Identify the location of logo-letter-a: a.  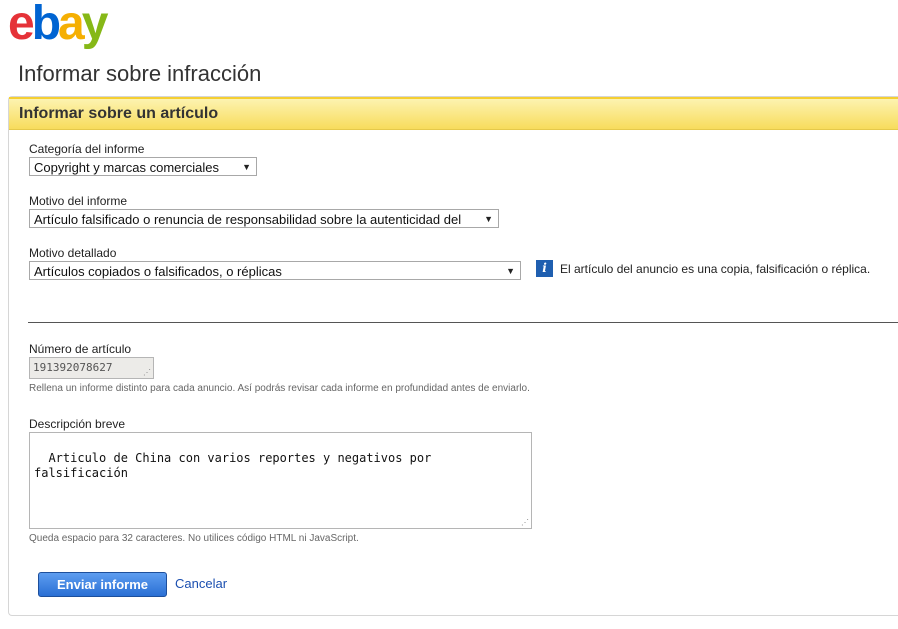
(71, 25).